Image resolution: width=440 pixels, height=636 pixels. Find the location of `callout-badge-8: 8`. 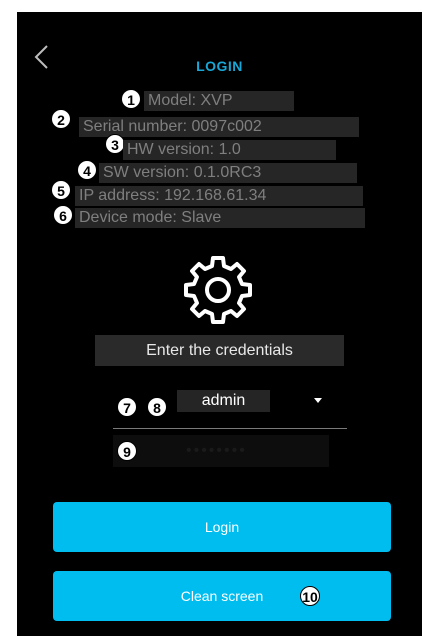

callout-badge-8: 8 is located at coordinates (157, 407).